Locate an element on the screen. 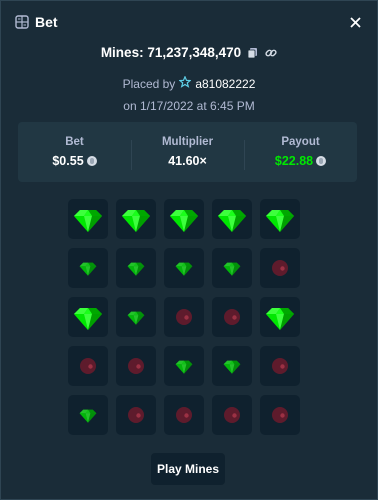 Image resolution: width=378 pixels, height=500 pixels. mine-tile-r4-c3 is located at coordinates (184, 366).